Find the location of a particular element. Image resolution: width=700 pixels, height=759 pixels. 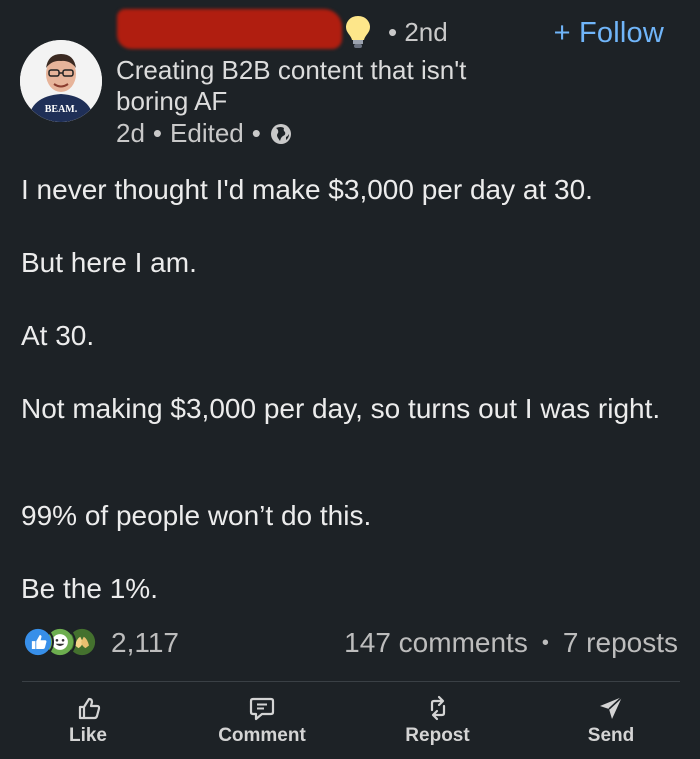

repost-button: Repost is located at coordinates (437, 718).